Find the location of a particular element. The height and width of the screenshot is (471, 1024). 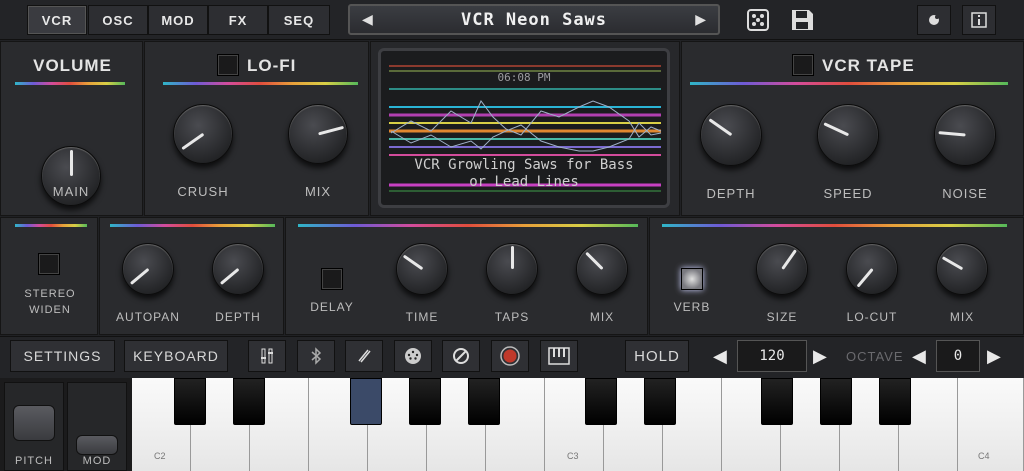

save-icon is located at coordinates (802, 20).